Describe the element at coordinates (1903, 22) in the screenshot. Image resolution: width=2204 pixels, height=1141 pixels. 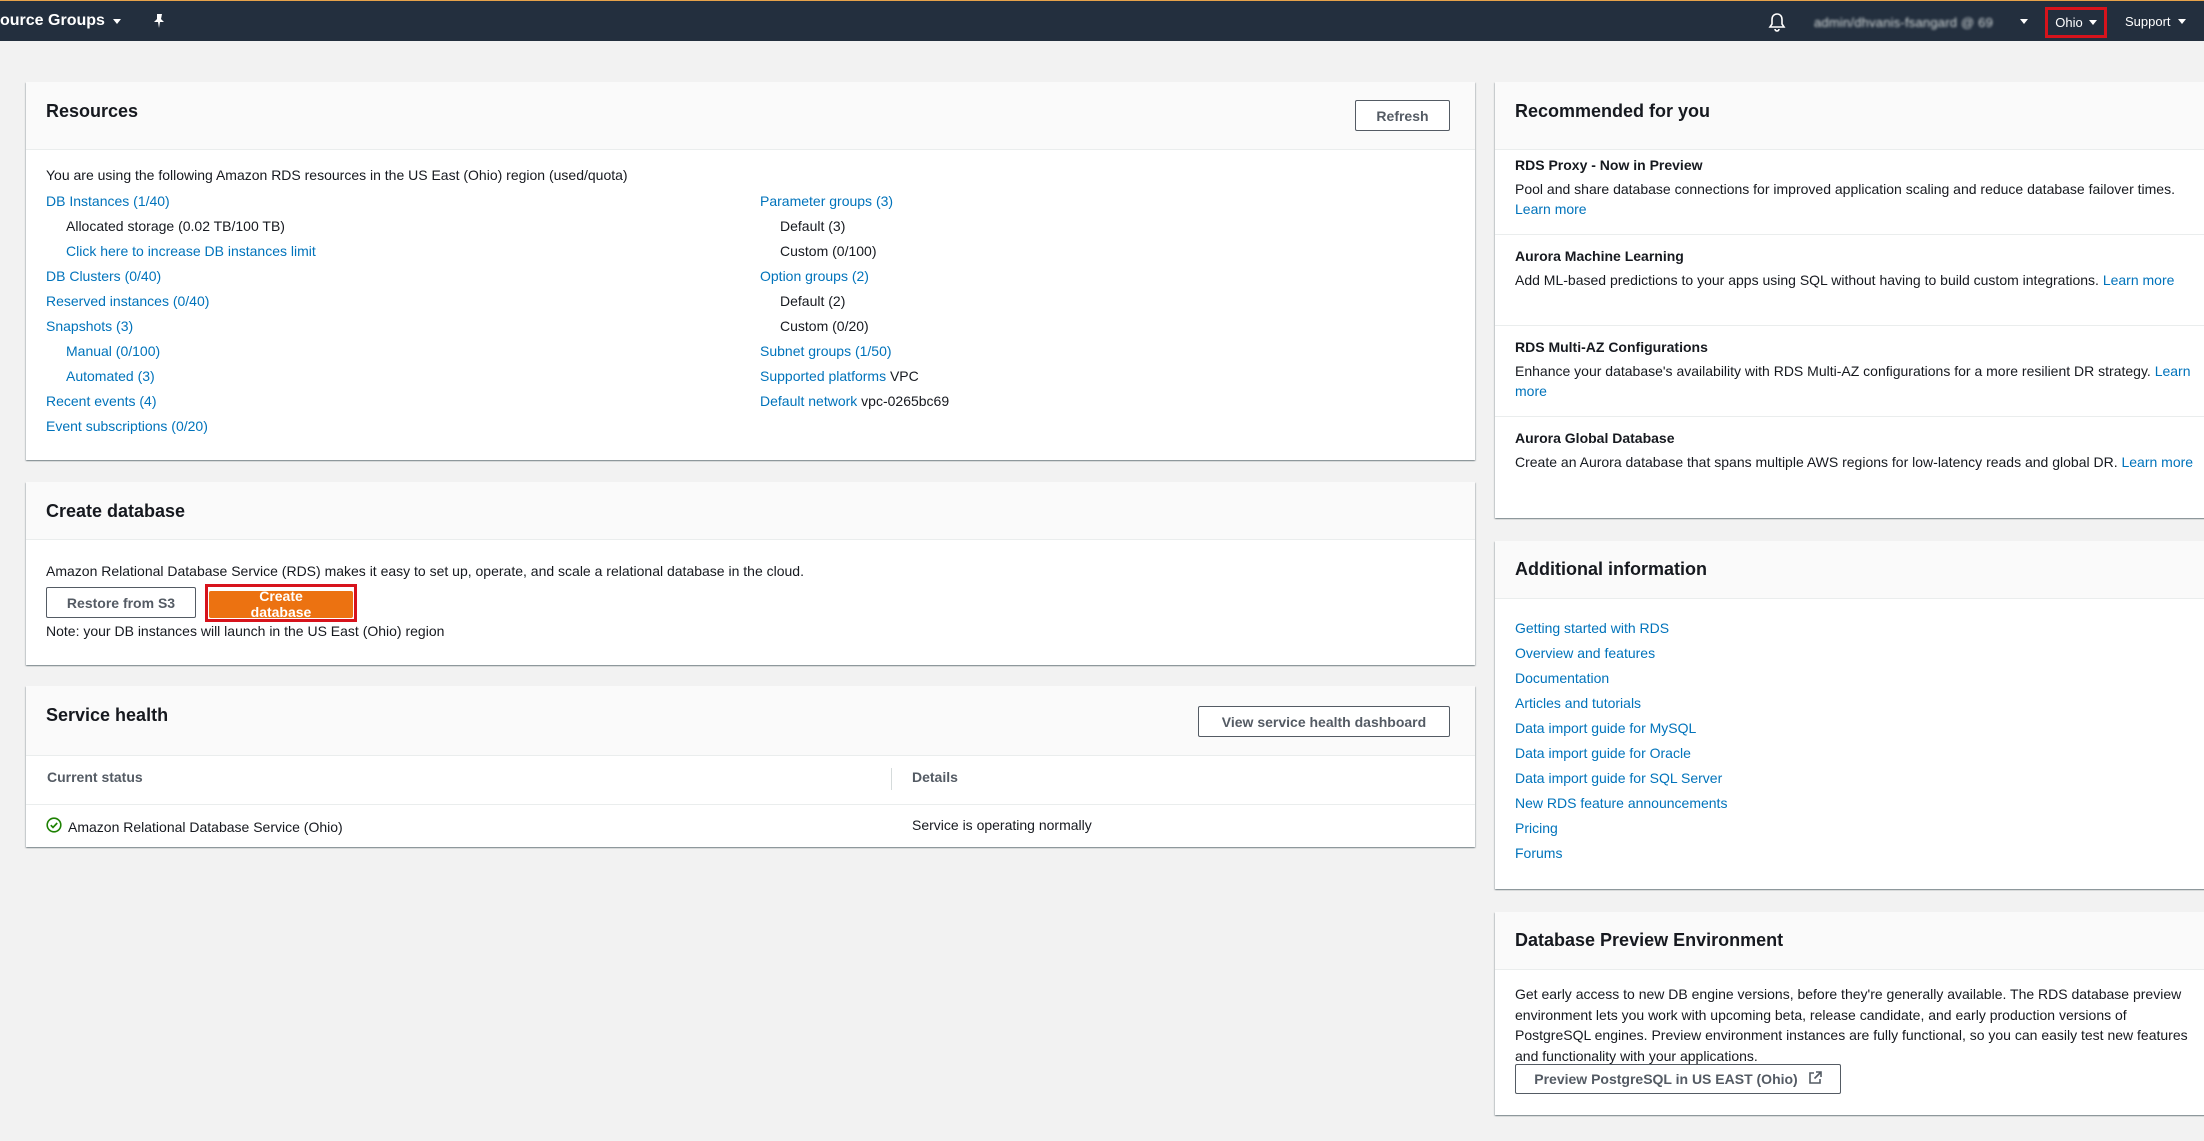
I see `account-menu: admin/dhvanis-fsangard @ 69` at that location.